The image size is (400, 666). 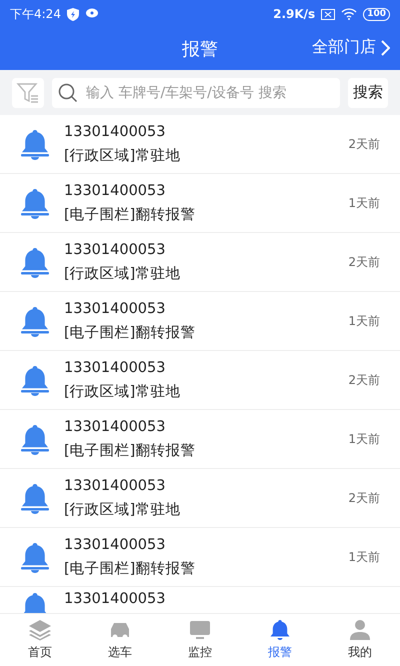 I want to click on nav-tab: 首页, so click(x=40, y=640).